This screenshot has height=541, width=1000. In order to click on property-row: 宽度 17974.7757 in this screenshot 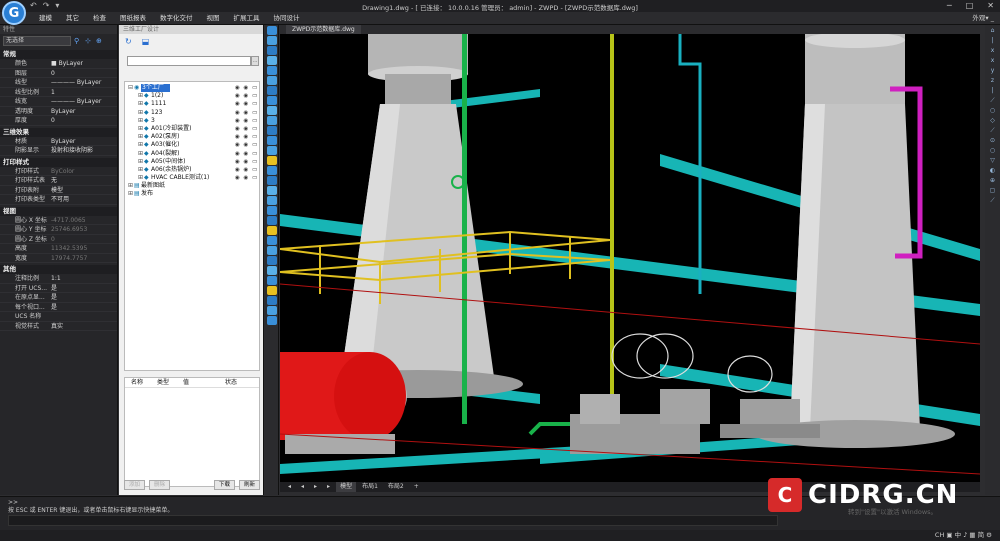, I will do `click(58, 258)`.